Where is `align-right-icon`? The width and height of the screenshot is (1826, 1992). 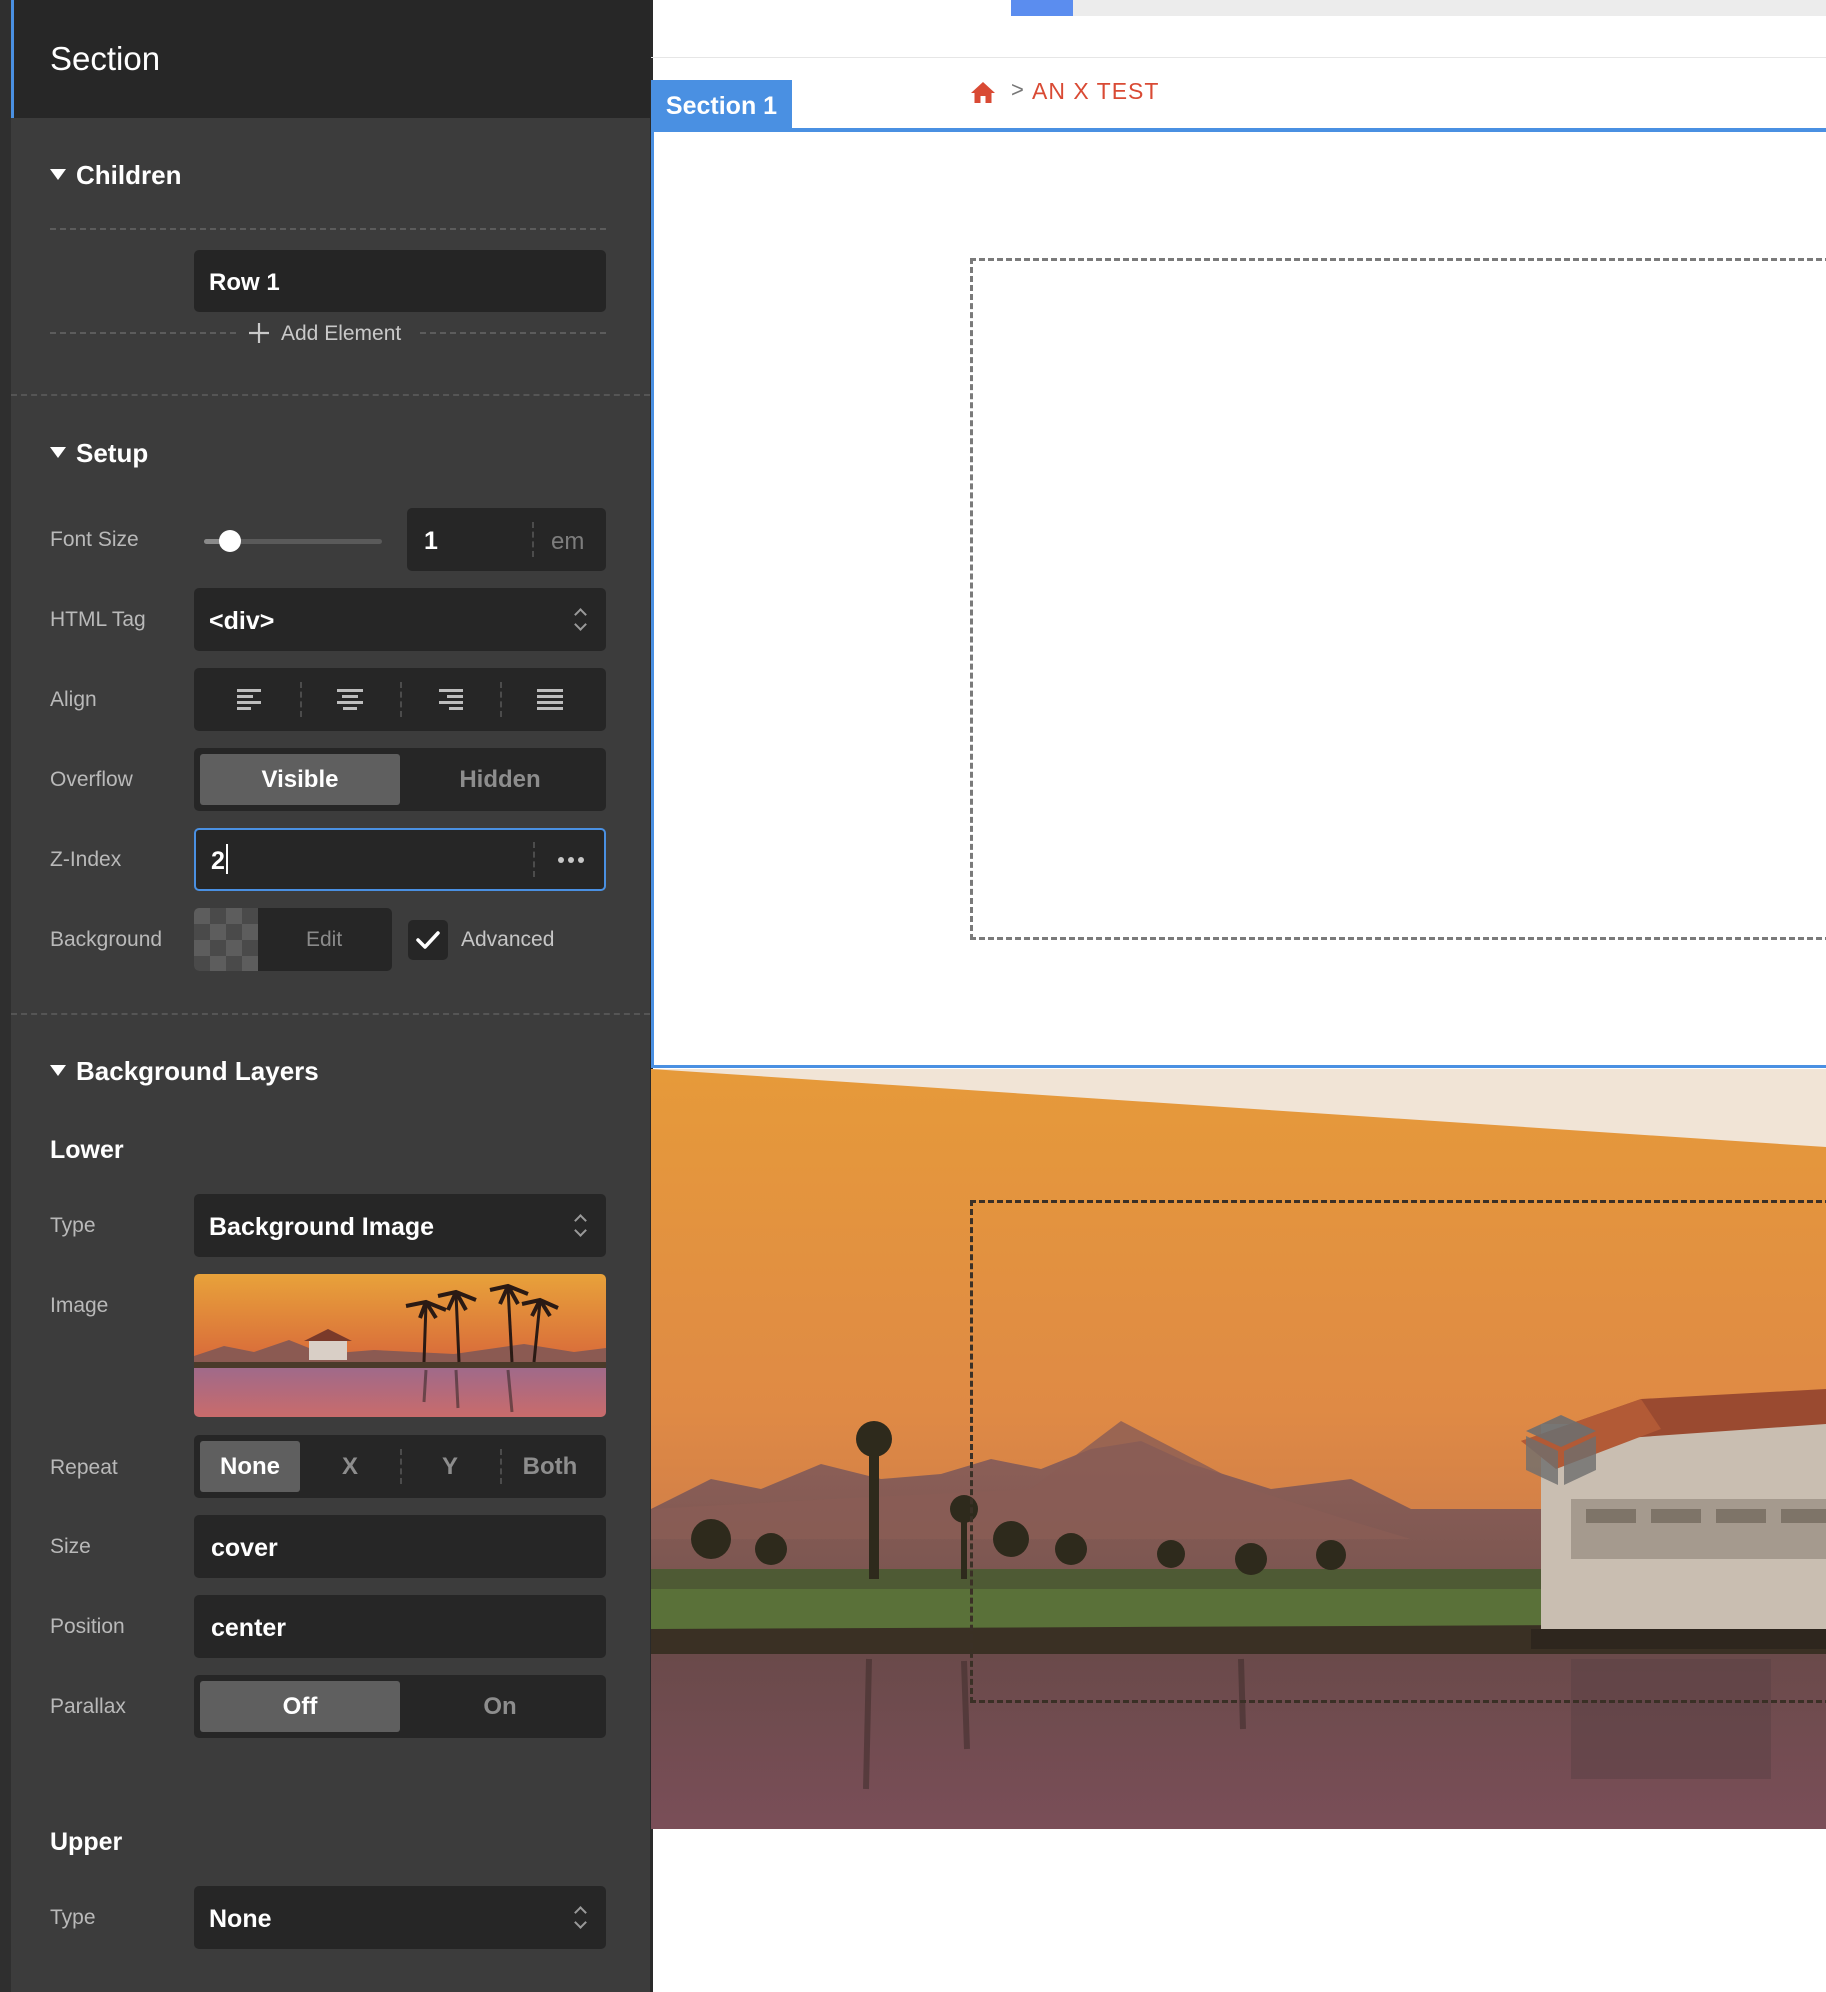 align-right-icon is located at coordinates (450, 700).